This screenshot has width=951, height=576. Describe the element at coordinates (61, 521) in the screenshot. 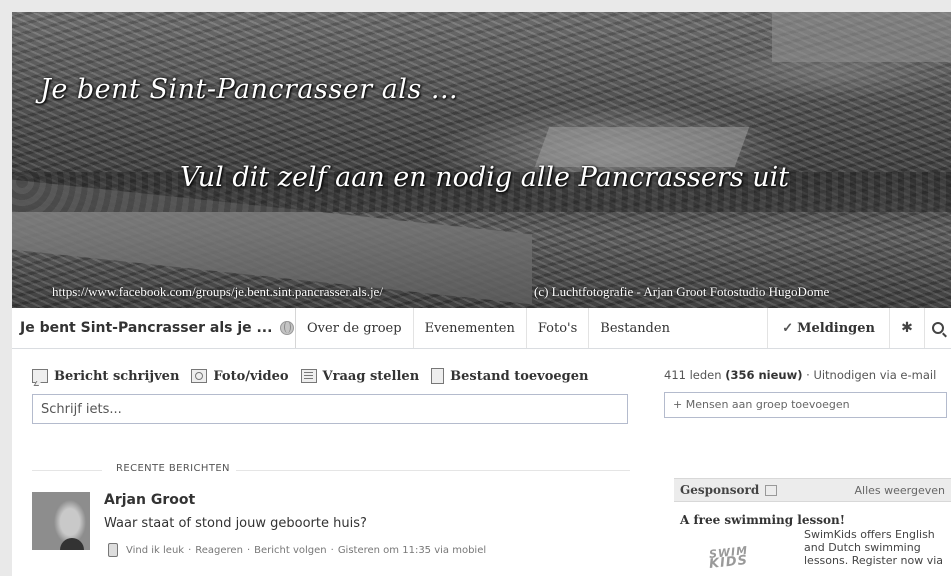

I see `avatar` at that location.